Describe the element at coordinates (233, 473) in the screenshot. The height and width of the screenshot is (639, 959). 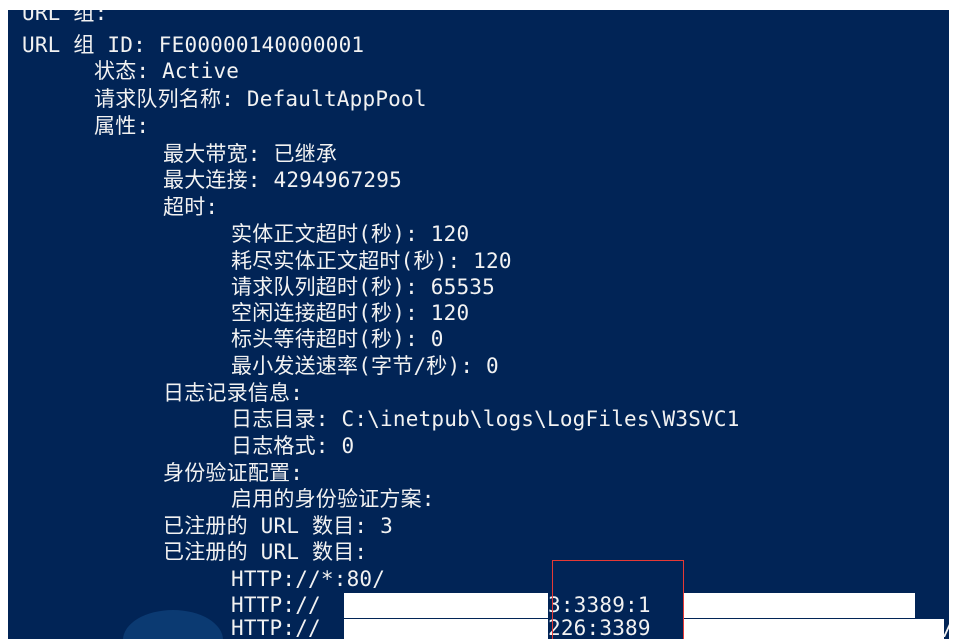
I see `auth-config-heading: 身份验证配置:` at that location.